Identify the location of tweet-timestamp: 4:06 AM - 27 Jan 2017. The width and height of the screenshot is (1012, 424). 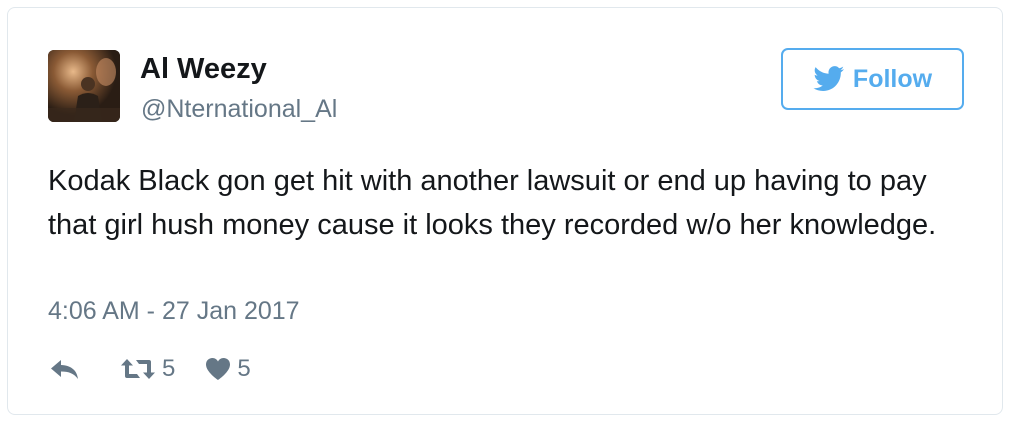
(174, 311).